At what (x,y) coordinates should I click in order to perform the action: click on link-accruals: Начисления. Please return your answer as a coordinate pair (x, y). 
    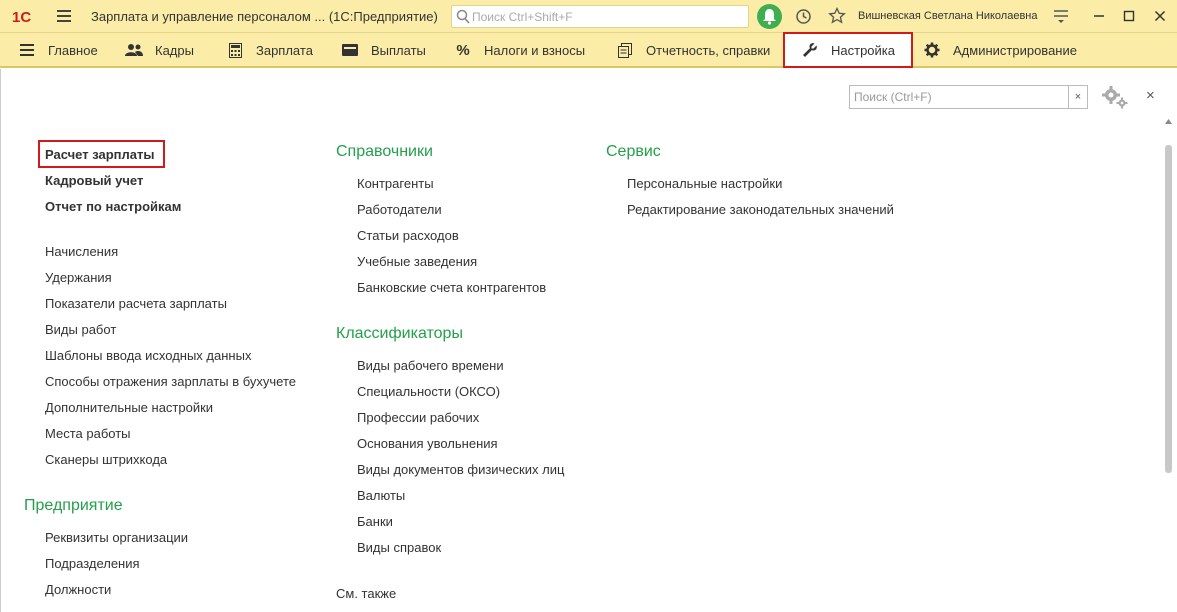
    Looking at the image, I should click on (81, 251).